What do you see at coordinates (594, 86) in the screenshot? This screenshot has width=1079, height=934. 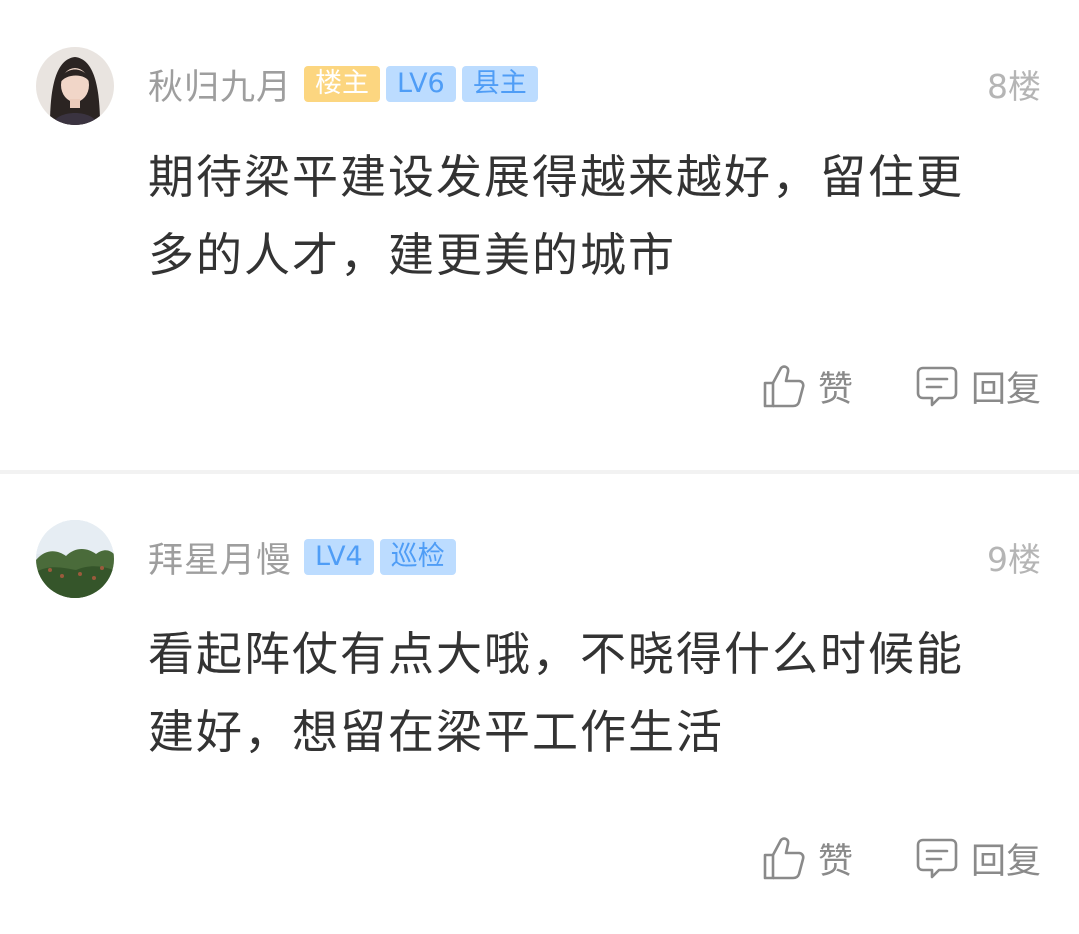 I see `comment-header: 秋归九月 楼主 LV6 县主 8楼` at bounding box center [594, 86].